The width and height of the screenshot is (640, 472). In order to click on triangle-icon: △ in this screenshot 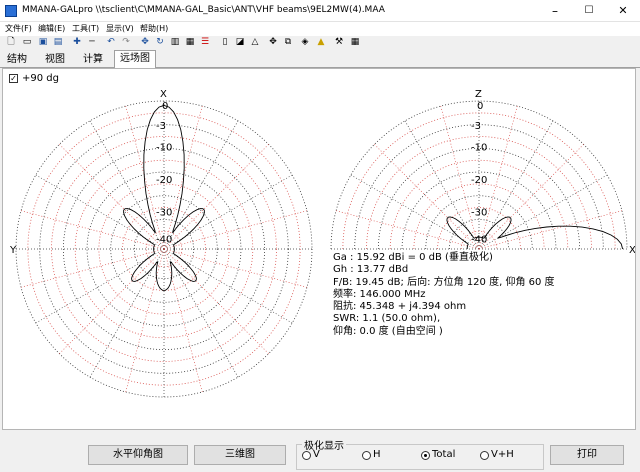, I will do `click(255, 42)`.